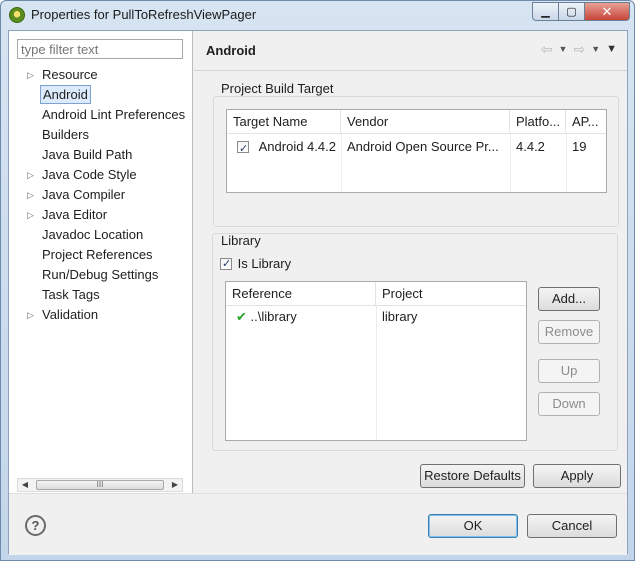 This screenshot has height=561, width=635. I want to click on up-button: Up, so click(569, 371).